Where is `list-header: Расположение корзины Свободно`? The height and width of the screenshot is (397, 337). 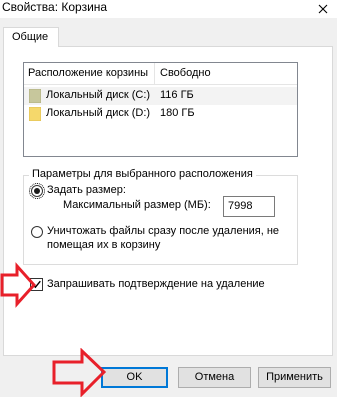 list-header: Расположение корзины Свободно is located at coordinates (160, 74).